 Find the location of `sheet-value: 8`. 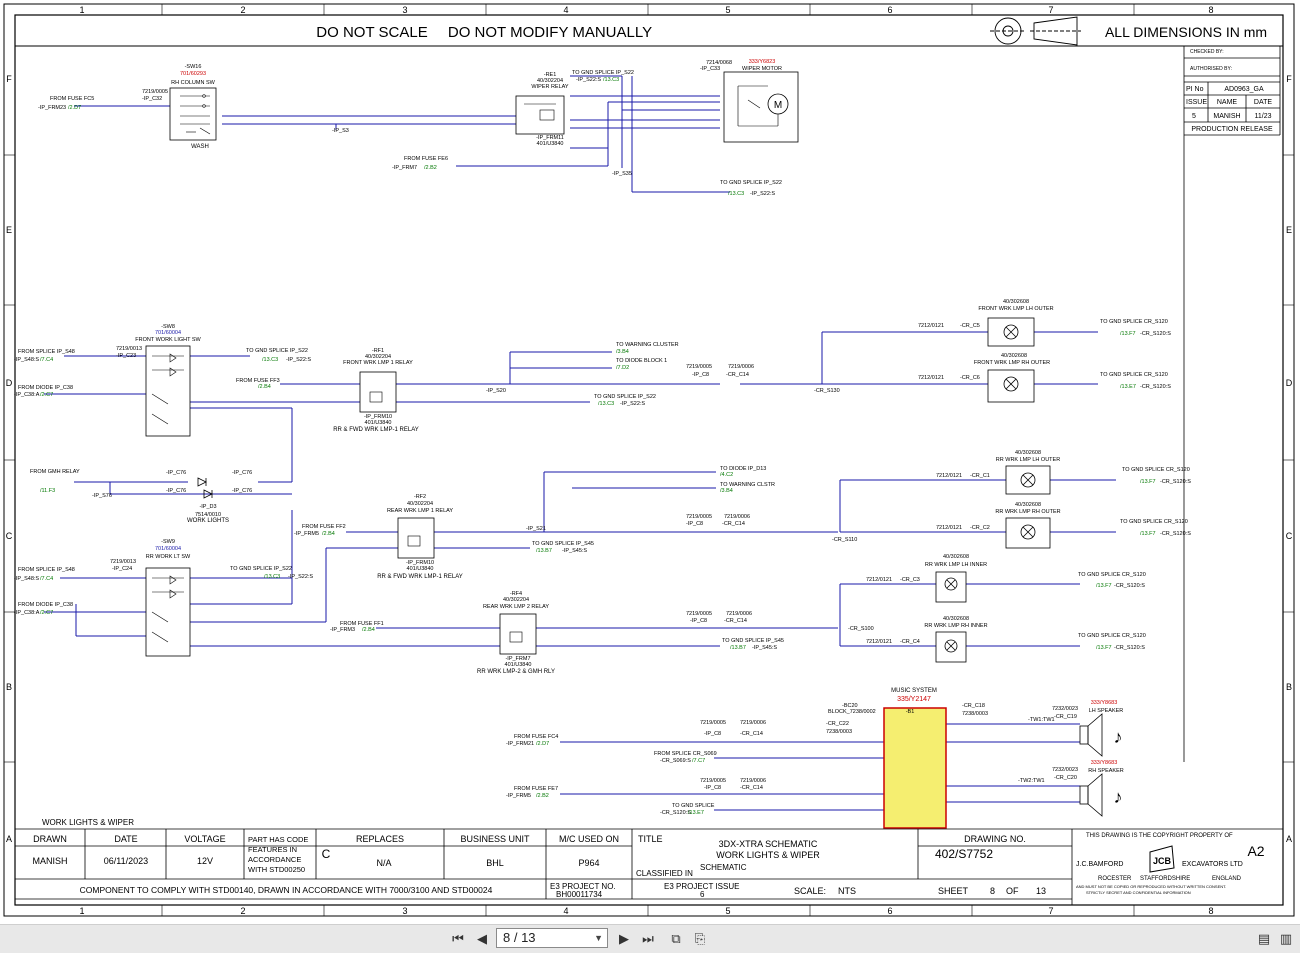

sheet-value: 8 is located at coordinates (992, 891).